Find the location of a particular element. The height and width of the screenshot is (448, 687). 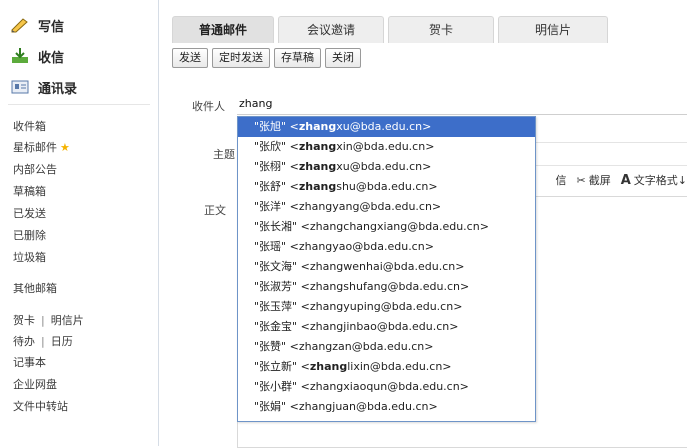

suggestion-name: "张淑芳" < is located at coordinates (282, 286).